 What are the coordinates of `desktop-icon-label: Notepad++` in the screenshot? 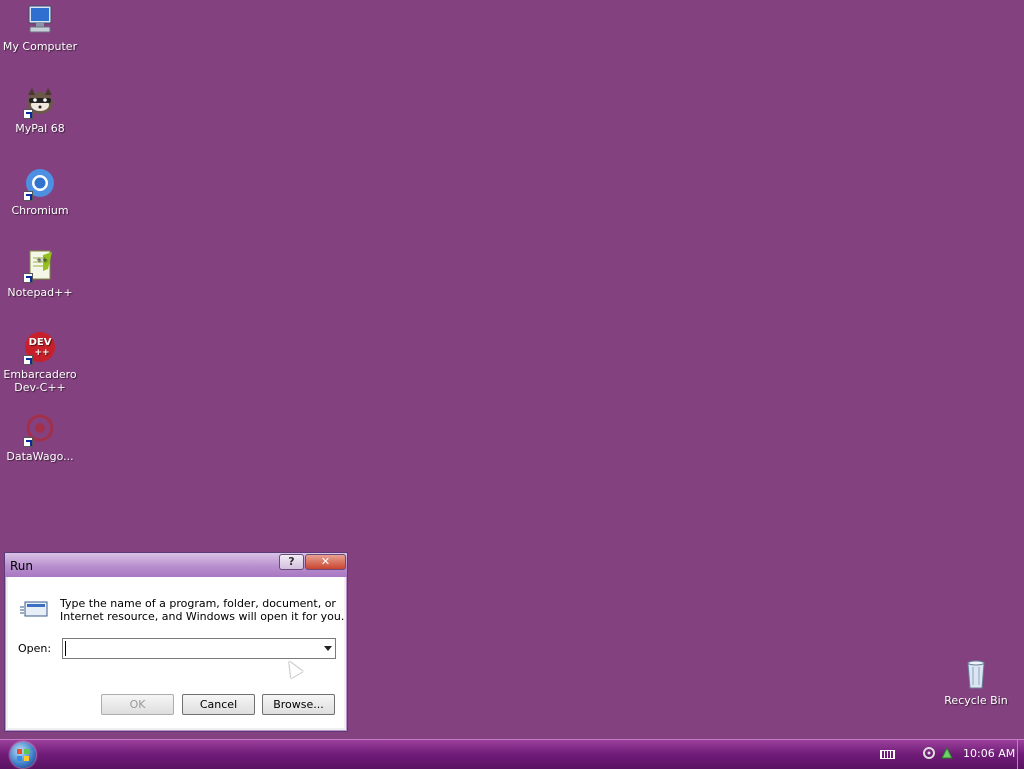 It's located at (40, 292).